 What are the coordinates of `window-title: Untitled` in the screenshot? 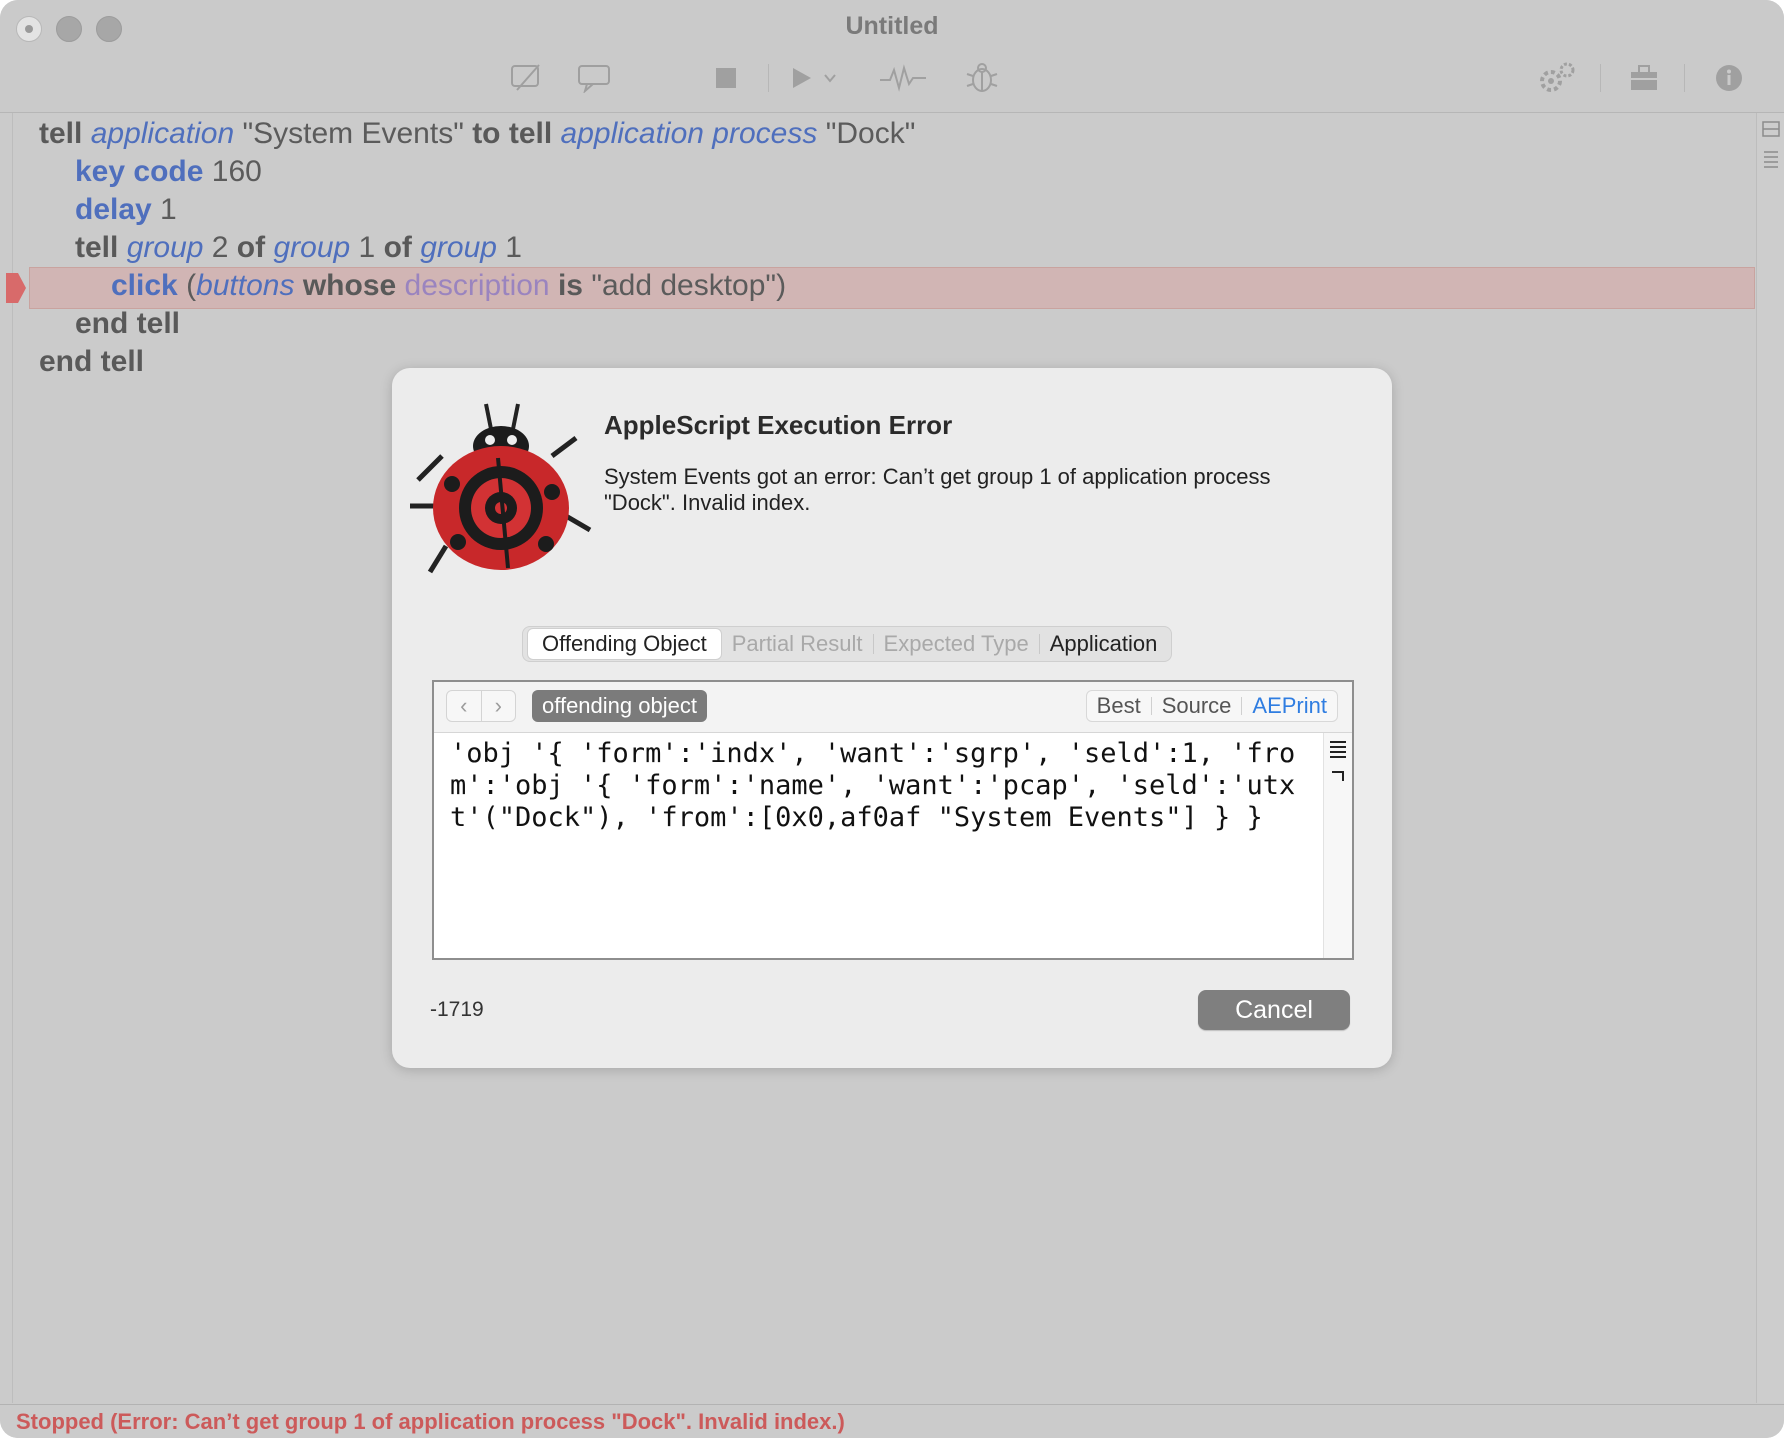 It's located at (892, 26).